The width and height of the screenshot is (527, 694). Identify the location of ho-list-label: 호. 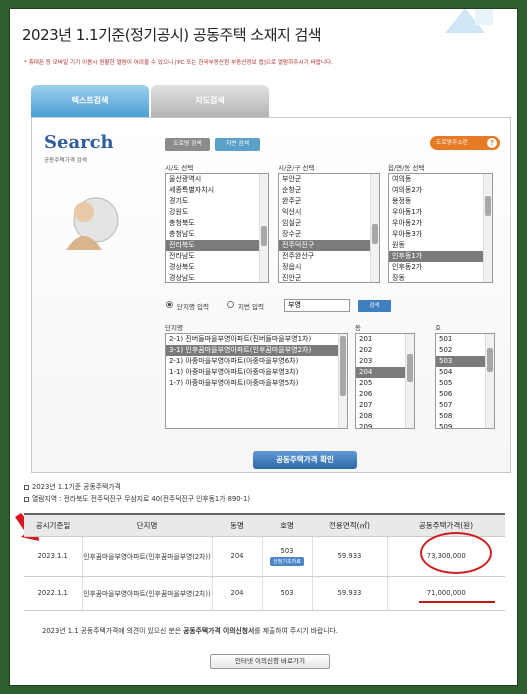
(438, 328).